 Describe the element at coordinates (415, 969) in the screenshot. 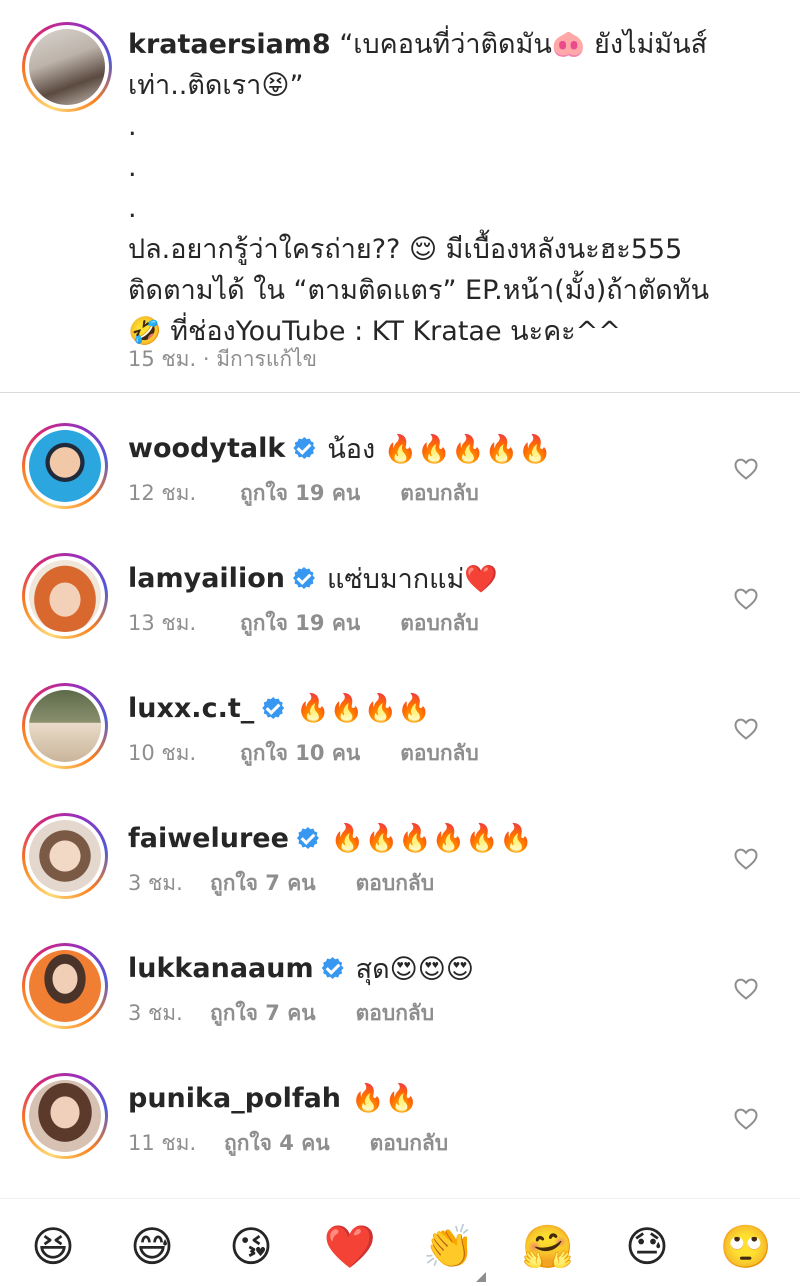

I see `comment-text: สุด😍😍😍` at that location.